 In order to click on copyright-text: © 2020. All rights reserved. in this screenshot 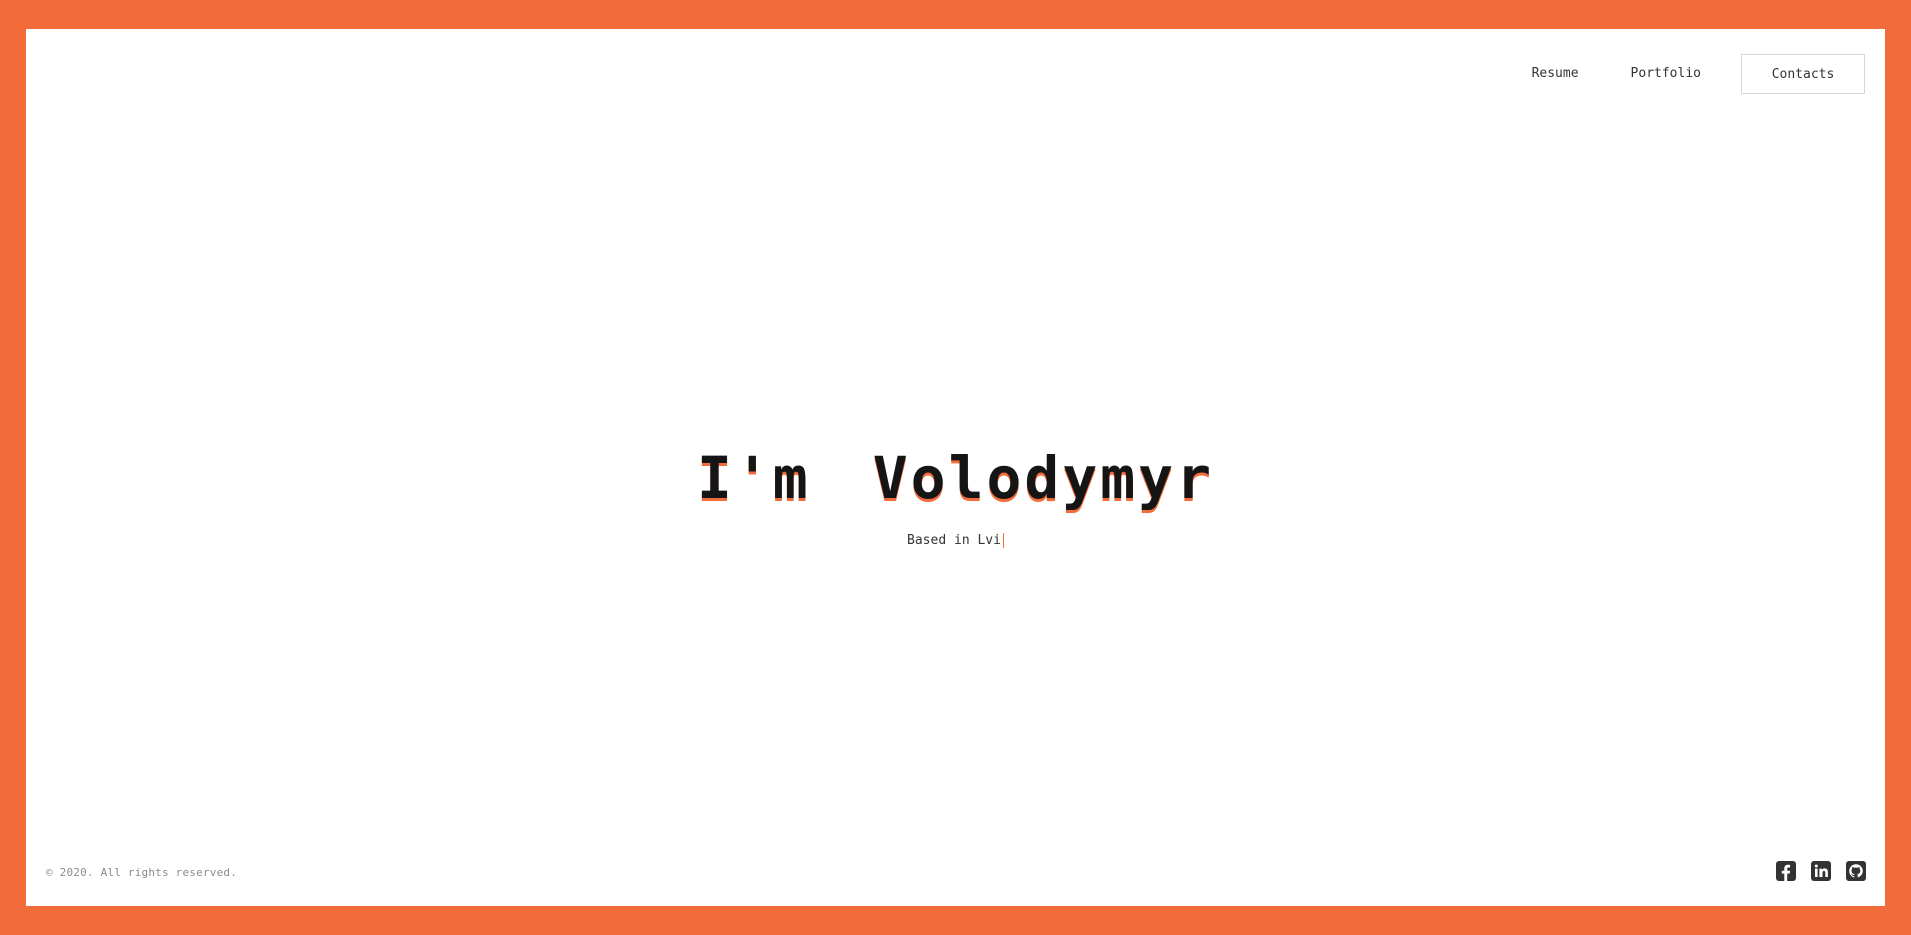, I will do `click(142, 872)`.